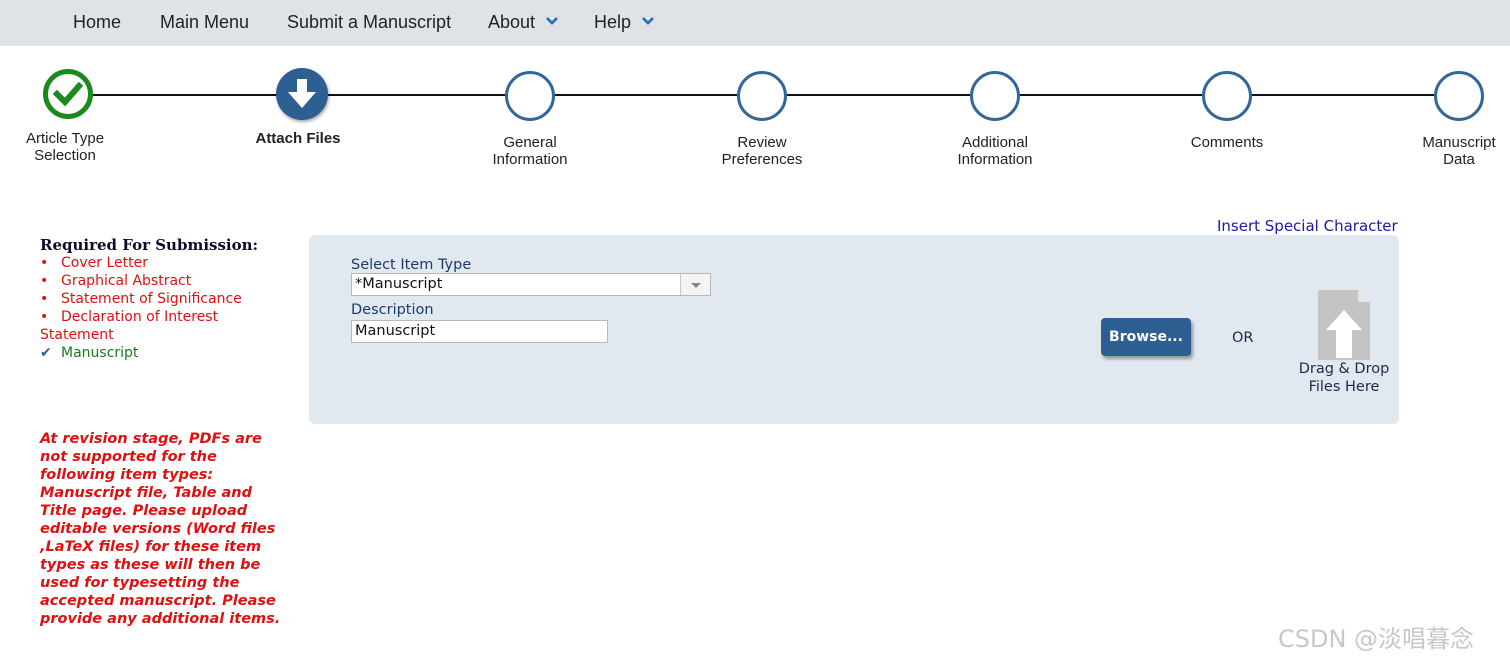 The width and height of the screenshot is (1510, 661). What do you see at coordinates (165, 353) in the screenshot?
I see `required-item-complete: ✔ Manuscript` at bounding box center [165, 353].